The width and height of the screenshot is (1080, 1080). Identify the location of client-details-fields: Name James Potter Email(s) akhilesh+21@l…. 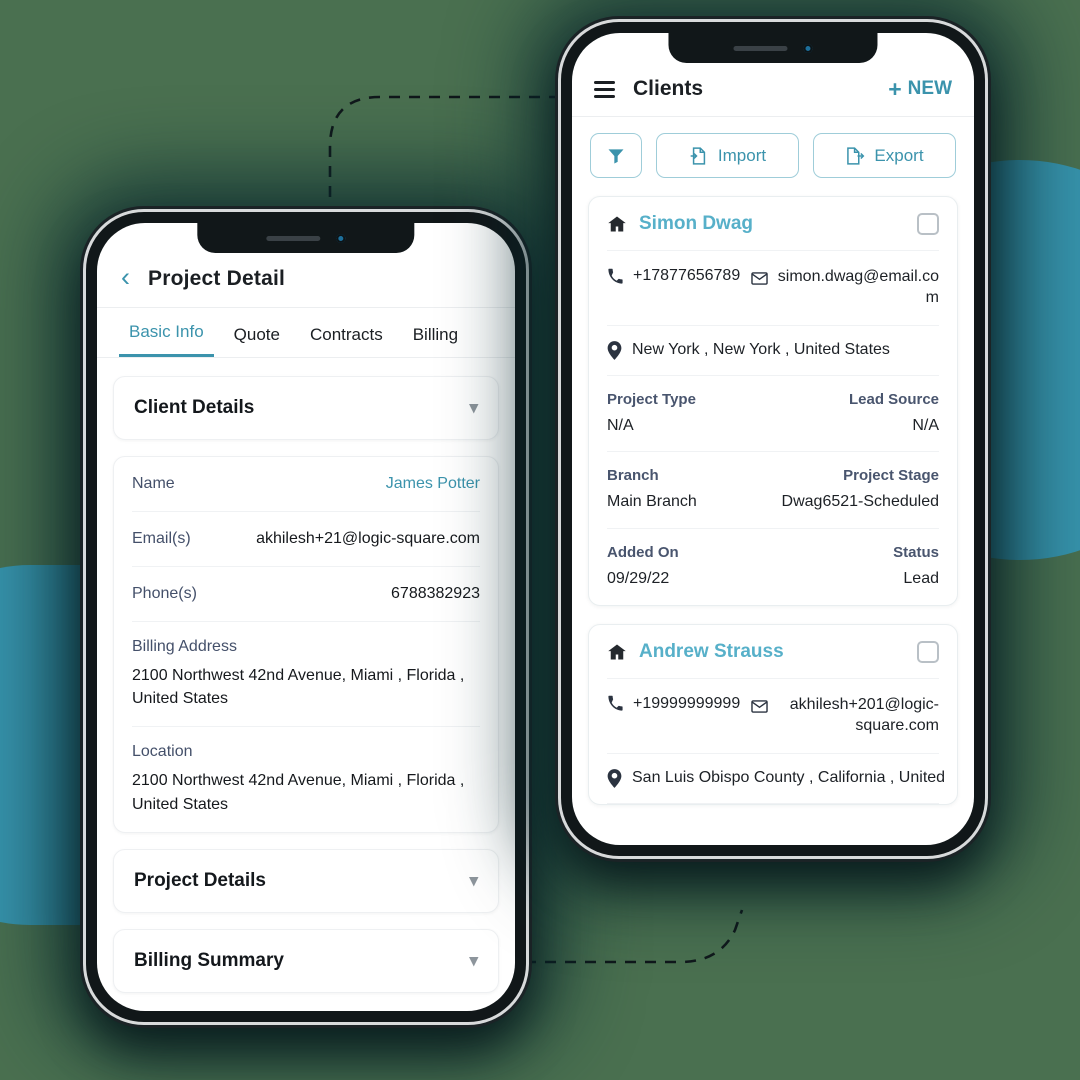
(306, 644).